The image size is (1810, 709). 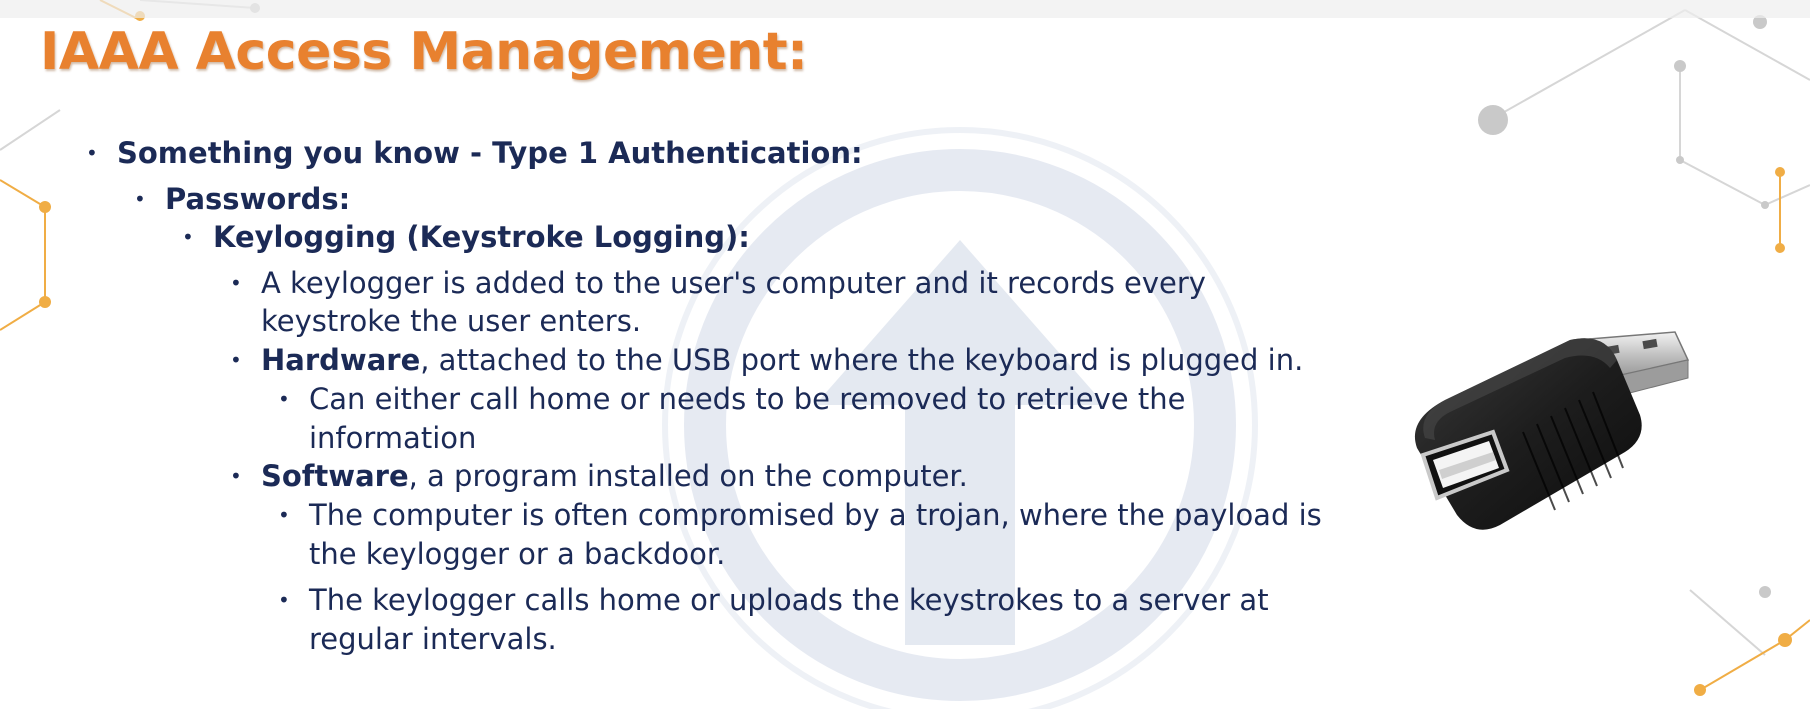 What do you see at coordinates (517, 554) in the screenshot?
I see `bullet-trojan-line2: the keylogger or a backdoor.` at bounding box center [517, 554].